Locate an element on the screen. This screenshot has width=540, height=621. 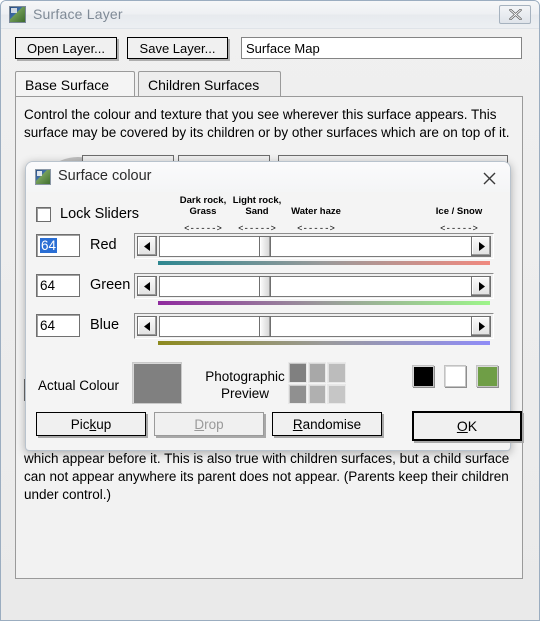
green-gradient-bar is located at coordinates (324, 303).